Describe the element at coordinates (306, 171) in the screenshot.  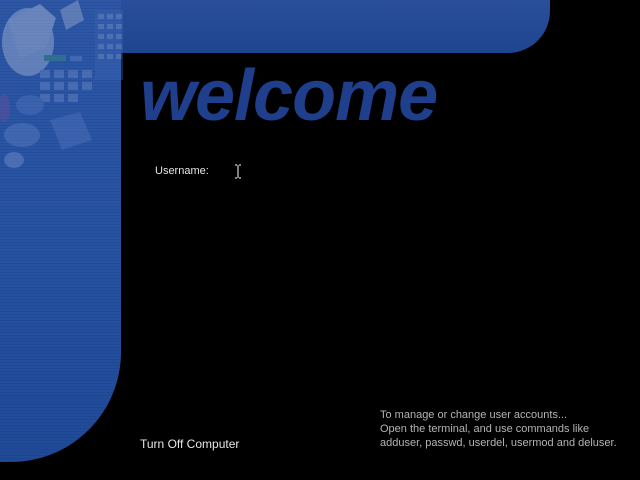
I see `username-field` at that location.